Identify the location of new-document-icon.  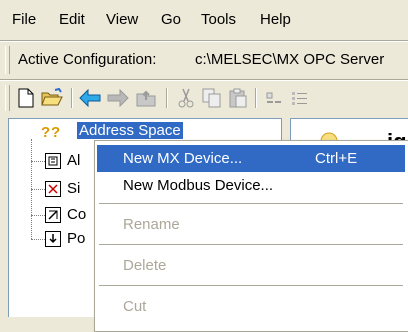
(26, 98).